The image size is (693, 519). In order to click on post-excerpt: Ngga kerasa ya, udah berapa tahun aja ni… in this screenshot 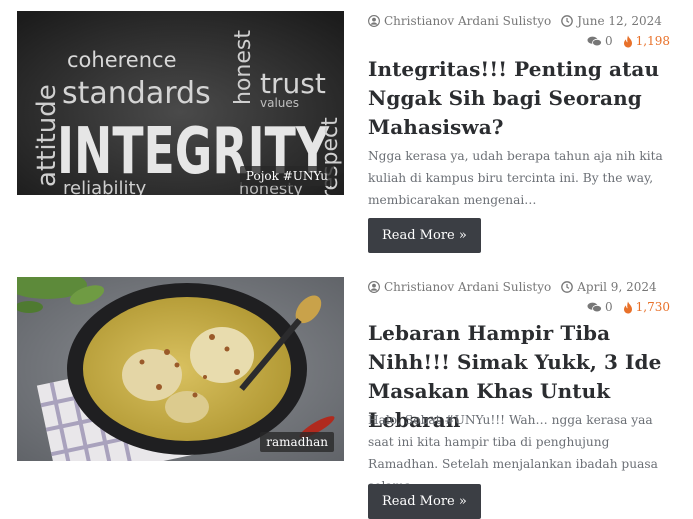, I will do `click(515, 178)`.